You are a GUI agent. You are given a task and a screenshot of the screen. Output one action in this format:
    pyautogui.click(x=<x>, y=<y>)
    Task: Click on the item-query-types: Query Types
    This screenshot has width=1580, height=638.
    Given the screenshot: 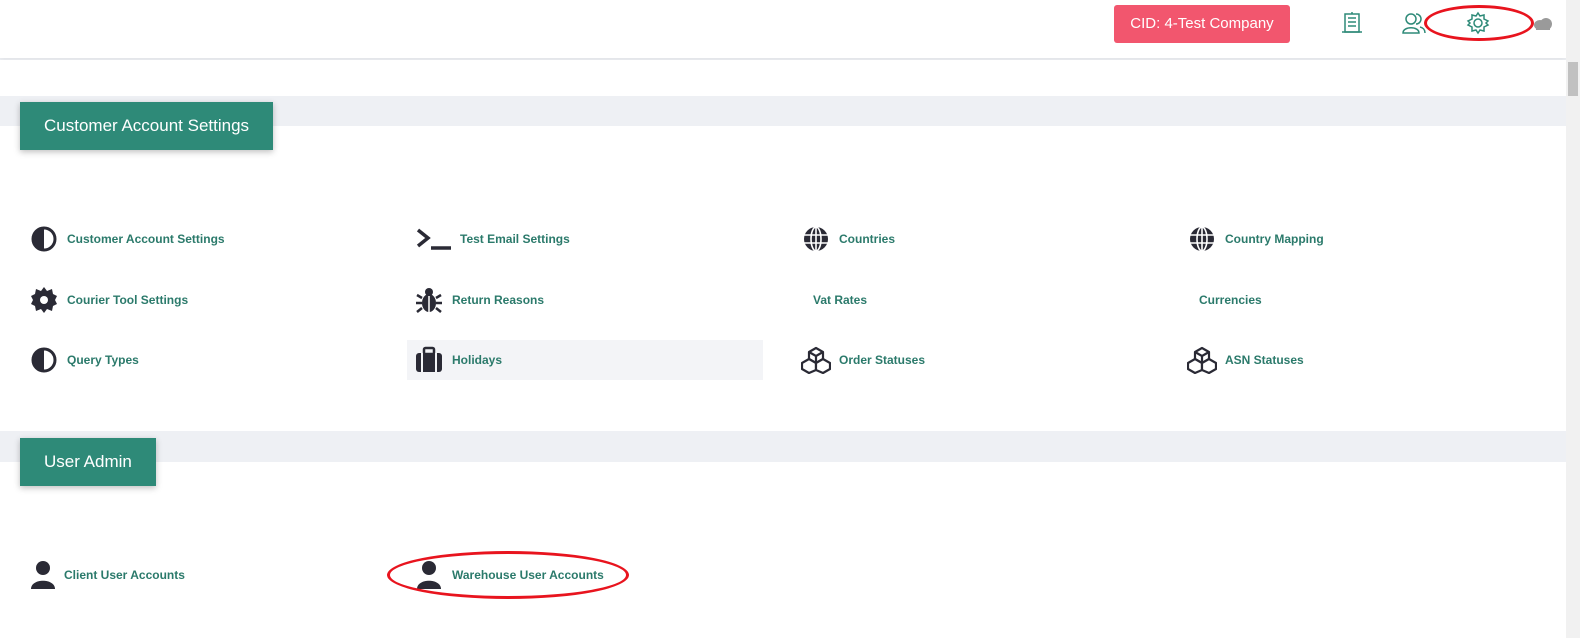 What is the action you would take?
    pyautogui.click(x=84, y=360)
    